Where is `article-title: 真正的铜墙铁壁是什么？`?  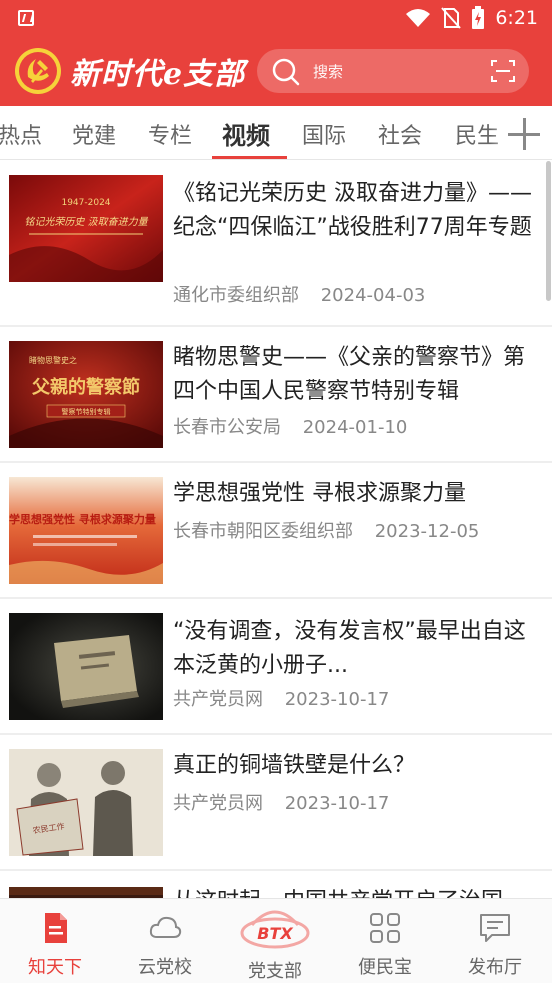 article-title: 真正的铜墙铁壁是什么？ is located at coordinates (357, 766).